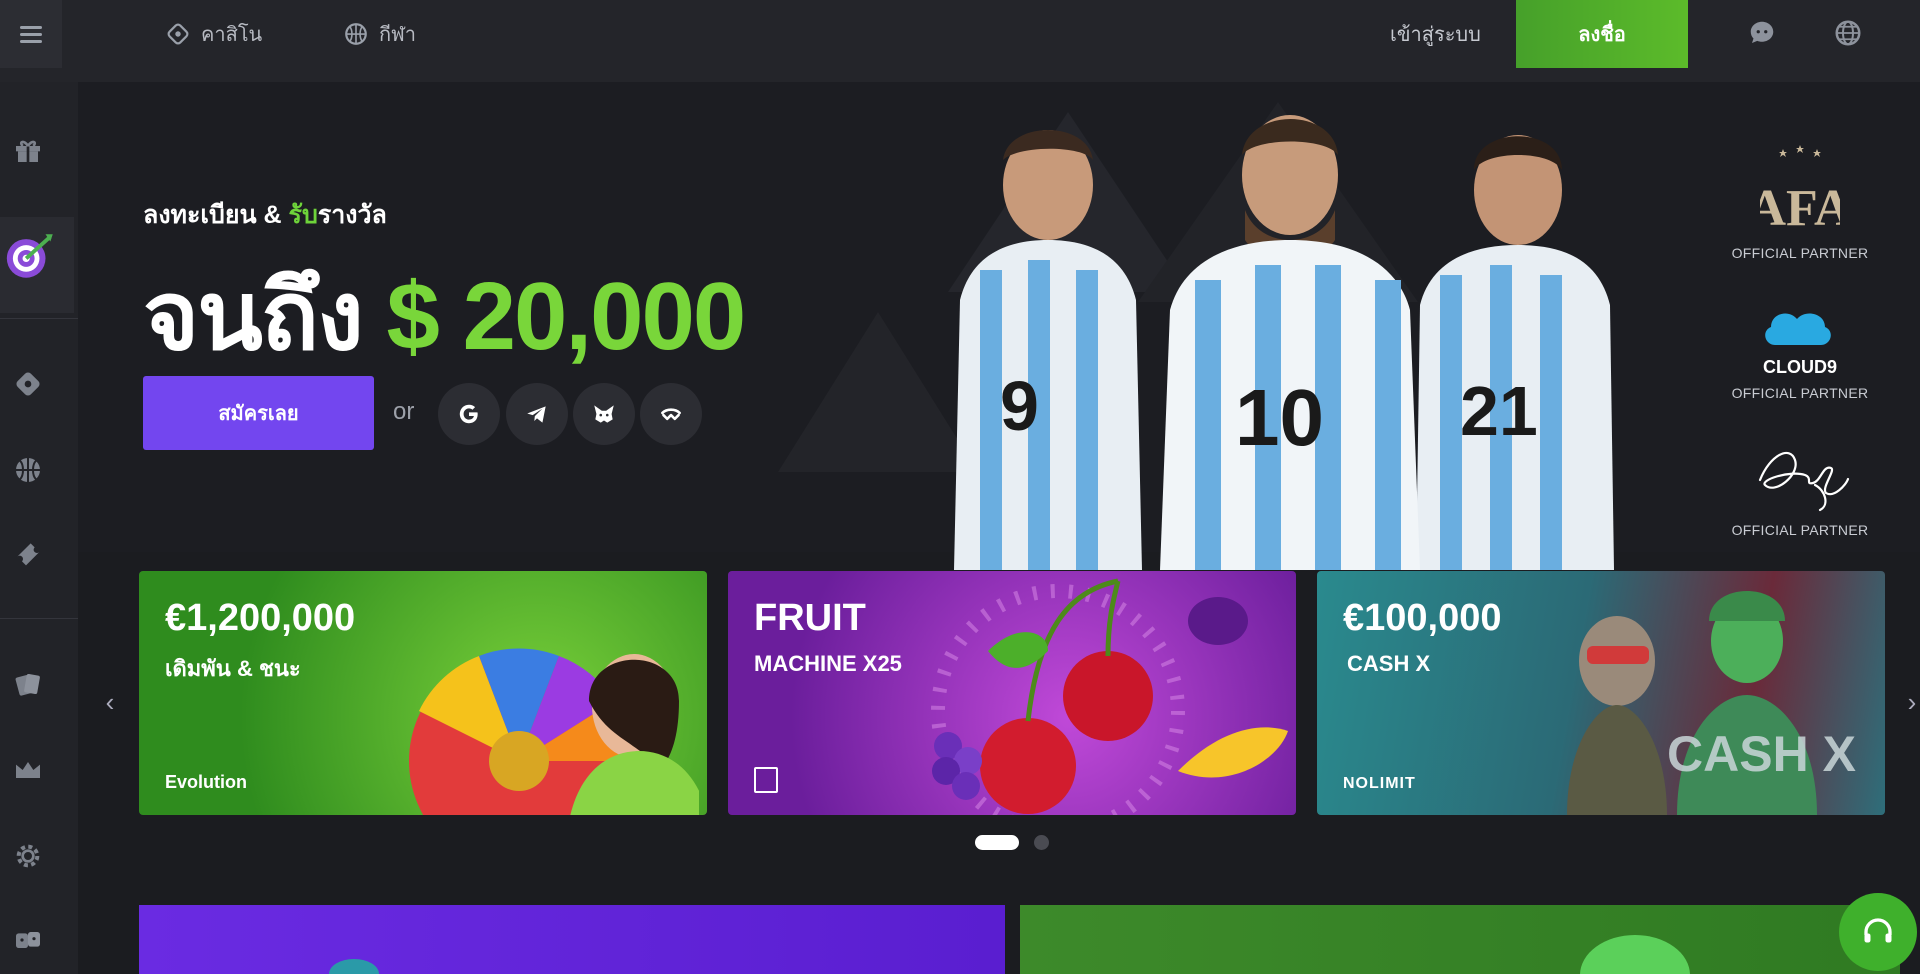 This screenshot has height=974, width=1920. Describe the element at coordinates (1761, 754) in the screenshot. I see `cash-x-emblem: CASH X` at that location.